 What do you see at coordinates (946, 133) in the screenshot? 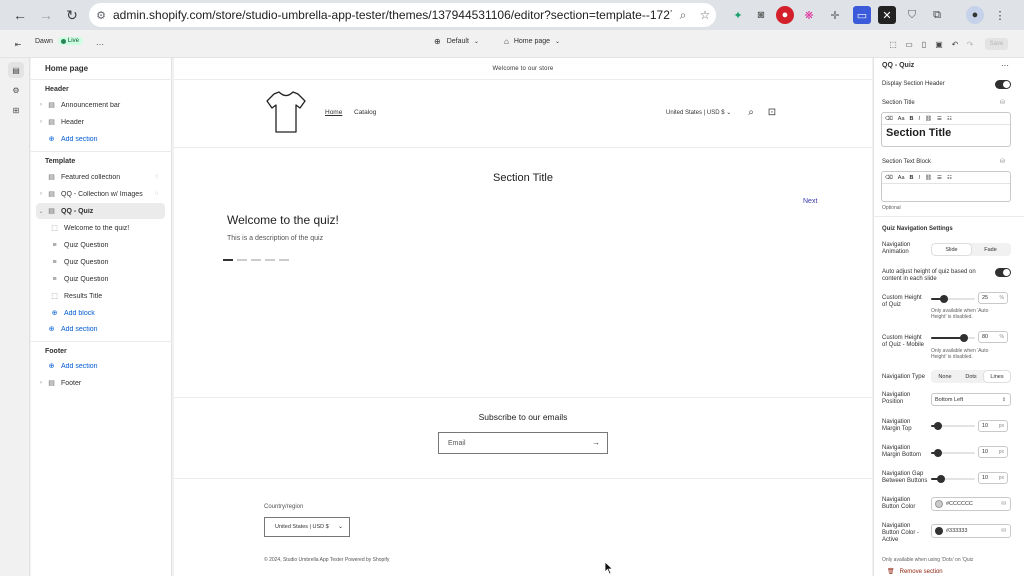
I see `section-title-value: Section Title` at bounding box center [946, 133].